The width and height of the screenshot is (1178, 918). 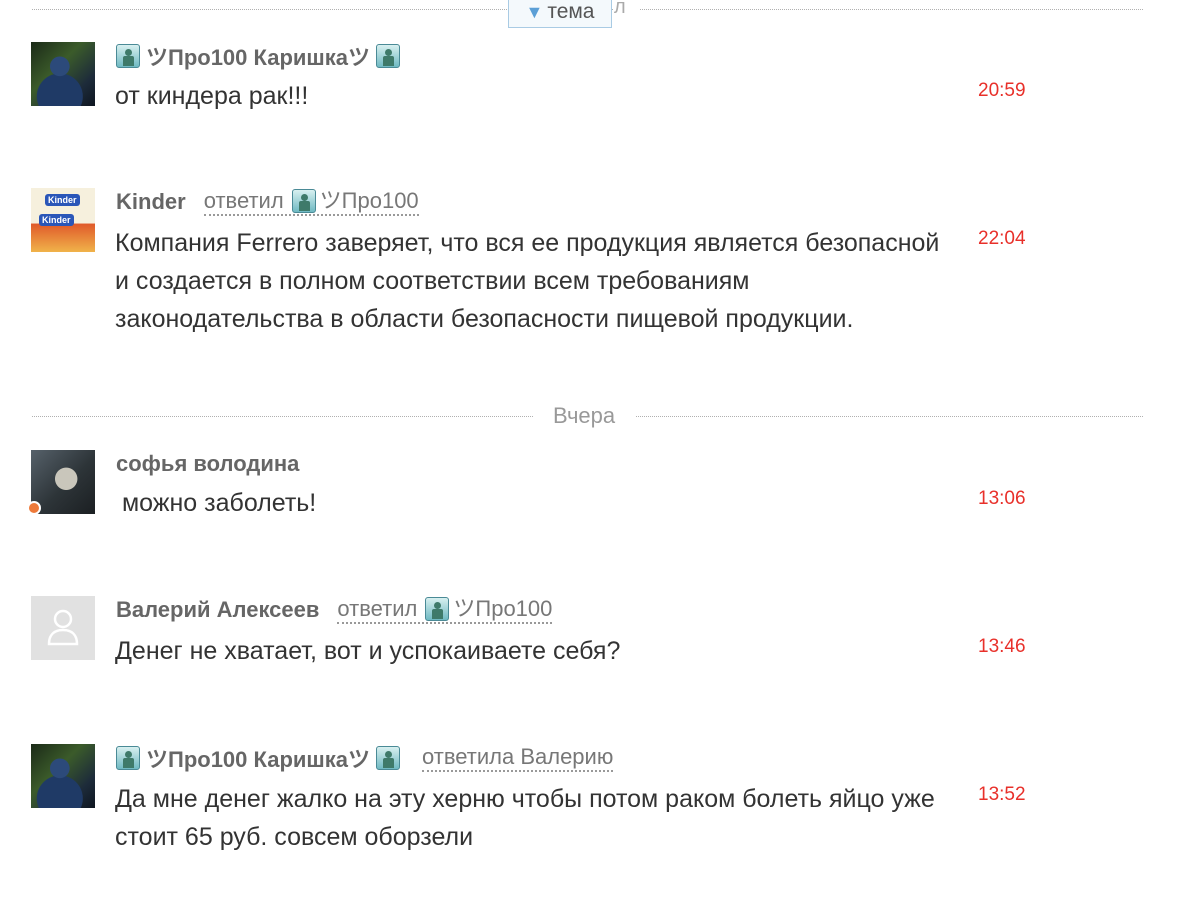 I want to click on reply-to-link: ответила Валерию, so click(x=518, y=758).